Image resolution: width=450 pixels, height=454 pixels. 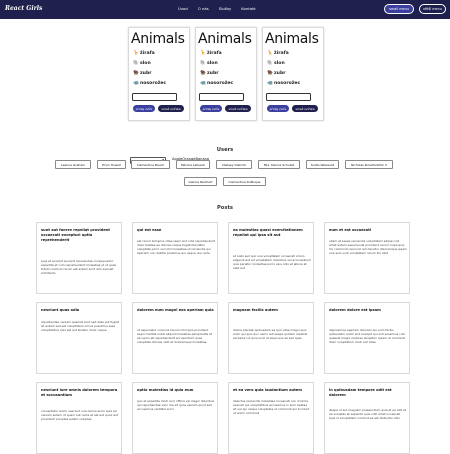 I want to click on post-title: optio molestias id quia eum, so click(x=165, y=390).